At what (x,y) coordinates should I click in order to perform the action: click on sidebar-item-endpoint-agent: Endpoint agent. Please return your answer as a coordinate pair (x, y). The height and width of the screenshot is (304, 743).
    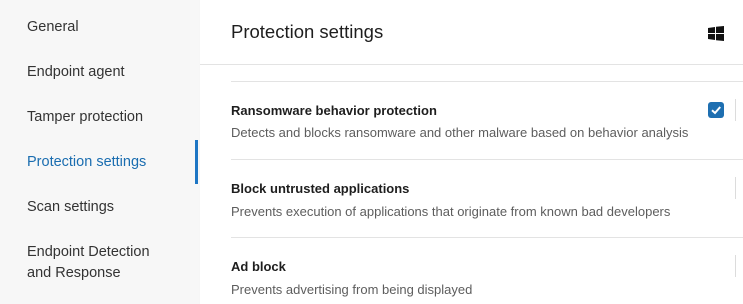
    Looking at the image, I should click on (76, 72).